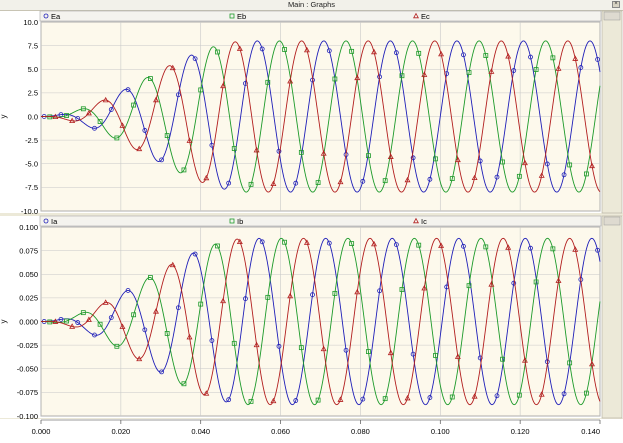 This screenshot has height=443, width=623. I want to click on legend-label-eb: Eb, so click(241, 16).